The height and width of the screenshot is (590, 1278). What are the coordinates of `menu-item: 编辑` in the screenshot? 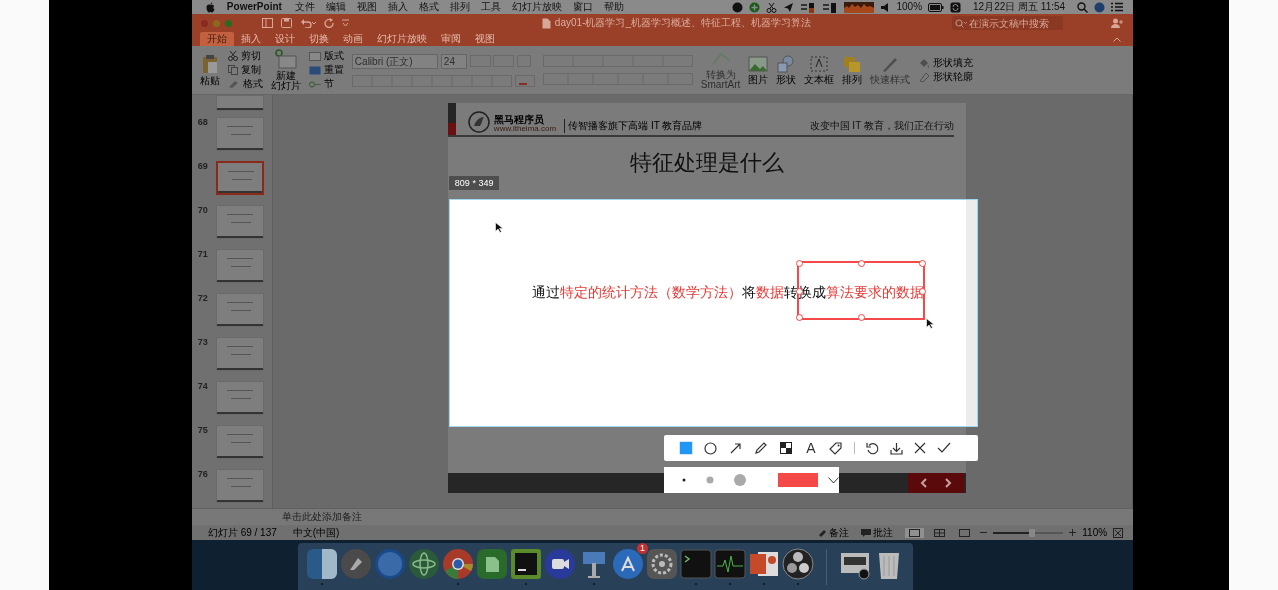 It's located at (335, 7).